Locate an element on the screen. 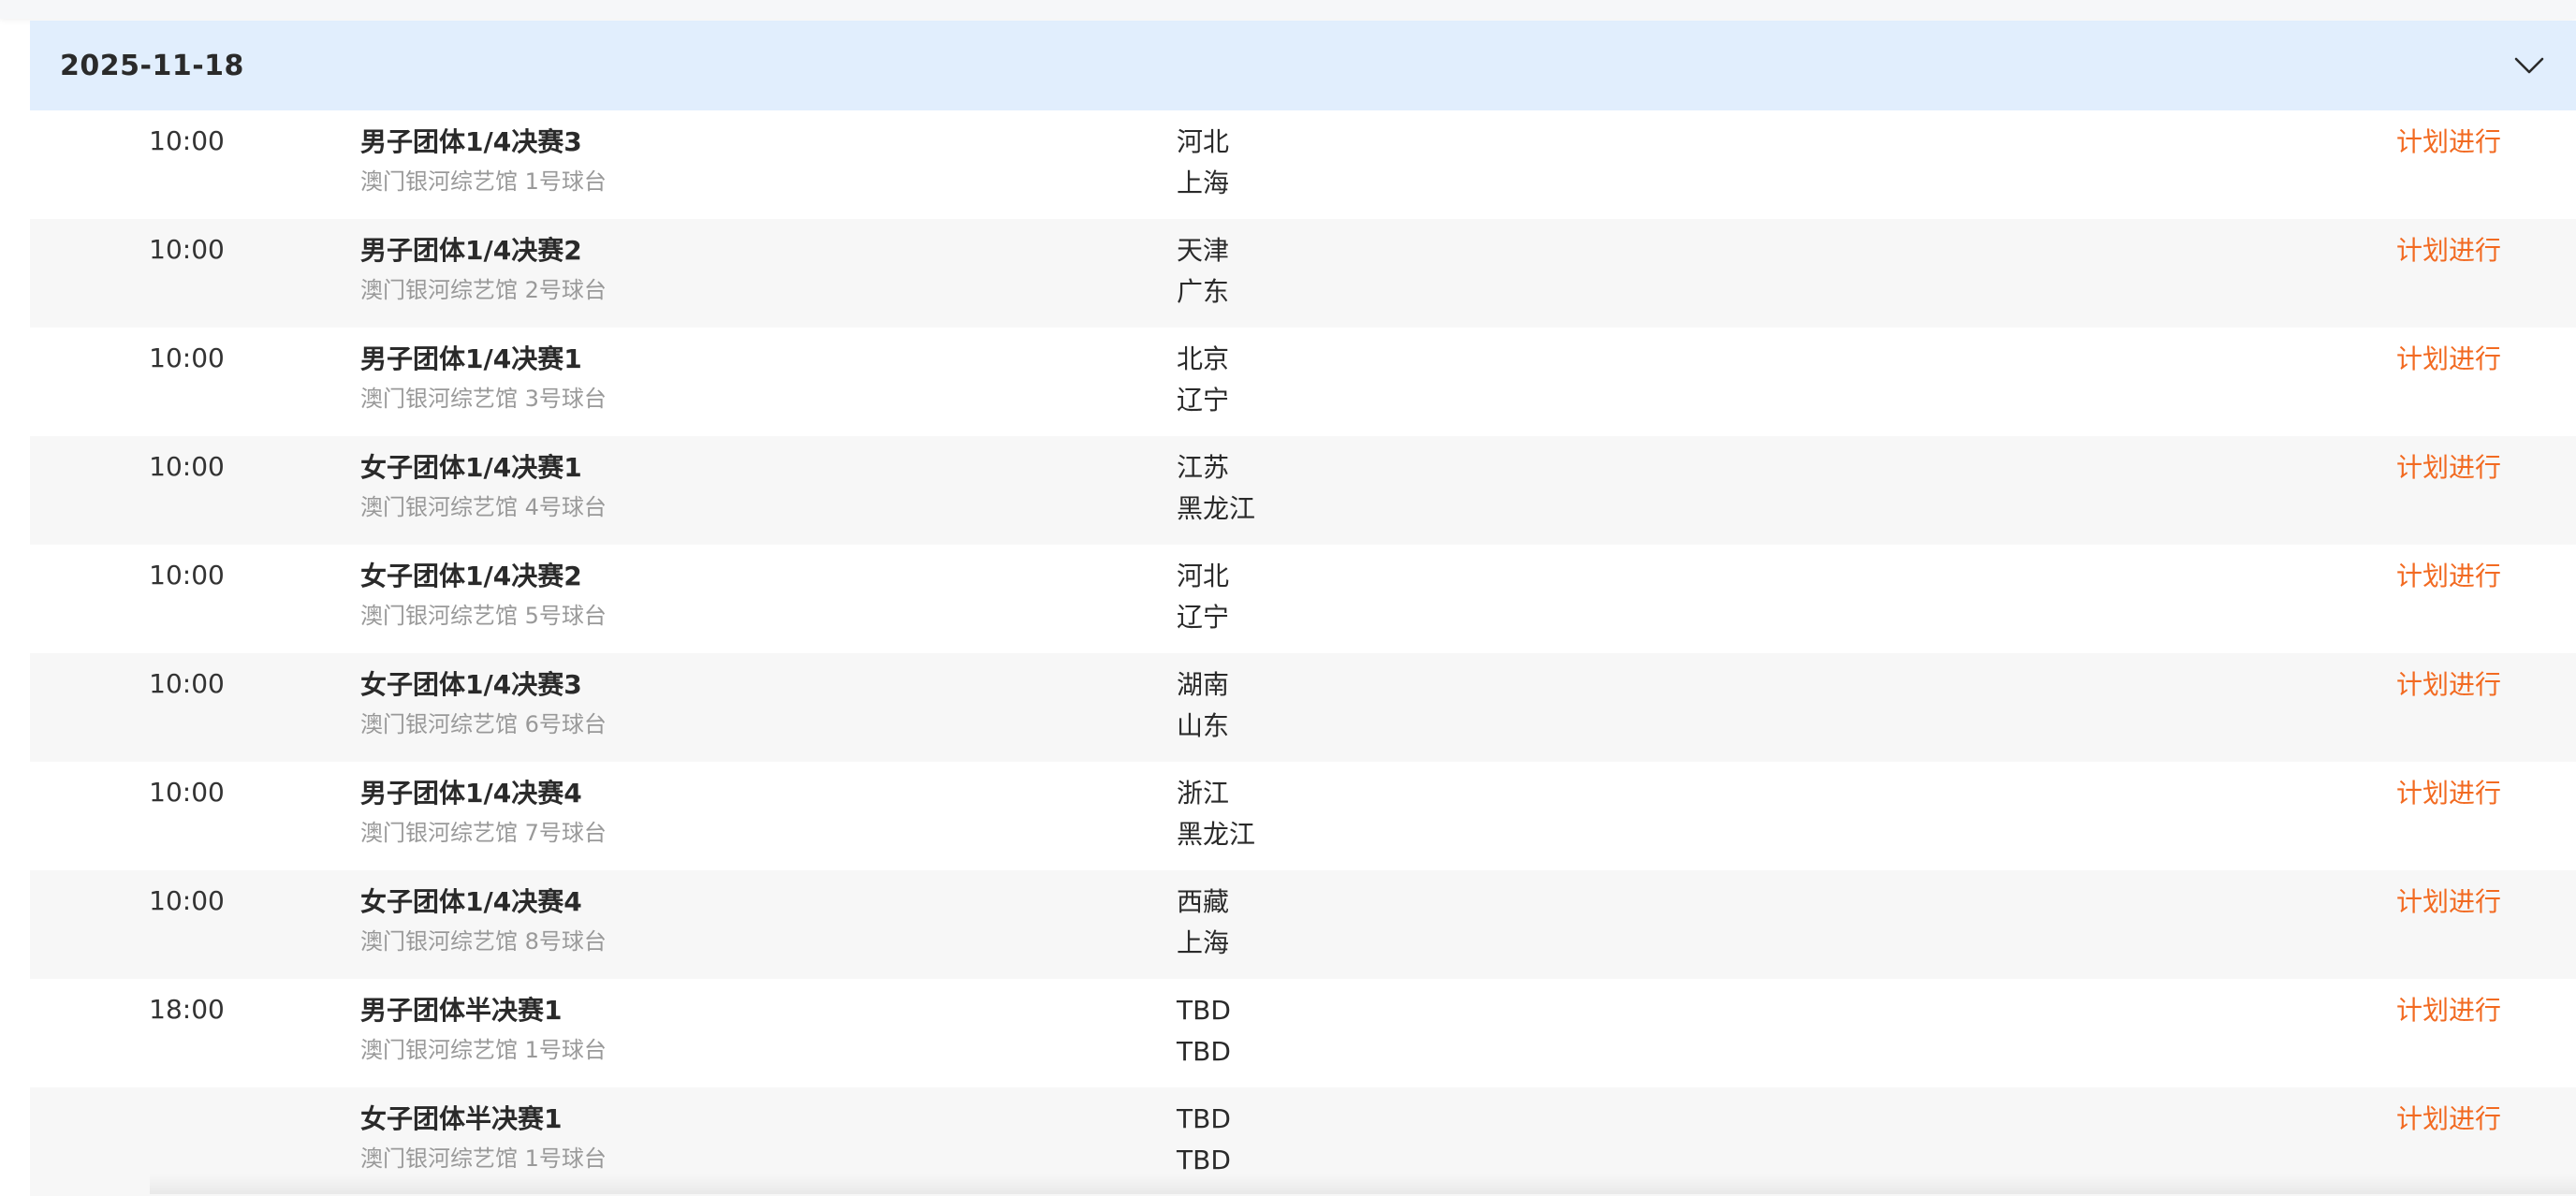  match-name: 女子团体1/4决赛4 is located at coordinates (483, 902).